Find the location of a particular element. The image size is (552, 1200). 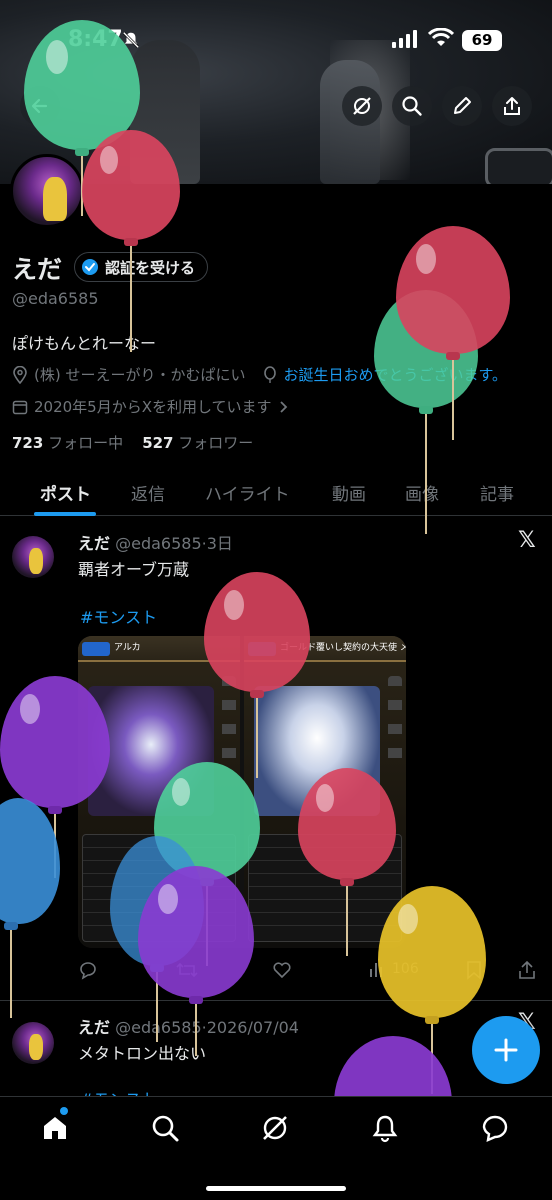

following-label: フォロー中 is located at coordinates (86, 443).